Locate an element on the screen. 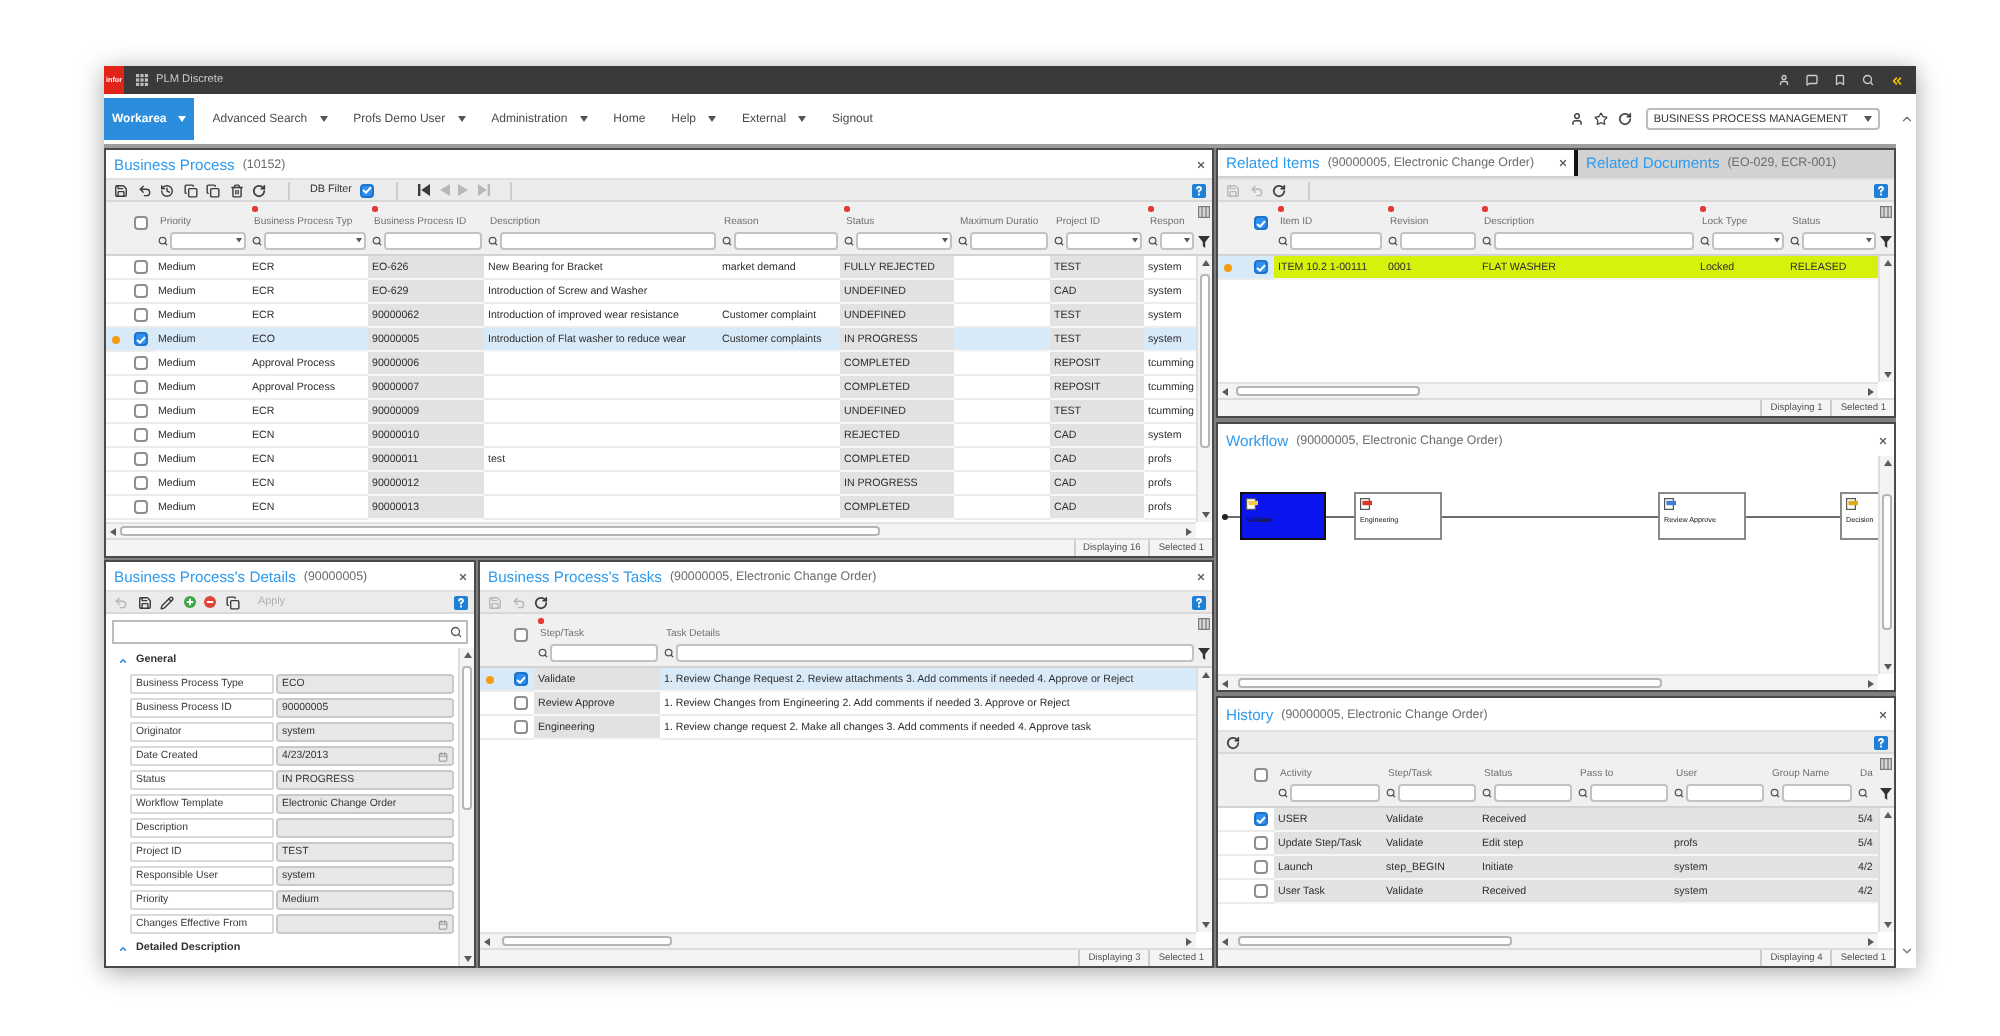 This screenshot has width=2000, height=1036. collapse-icon is located at coordinates (123, 660).